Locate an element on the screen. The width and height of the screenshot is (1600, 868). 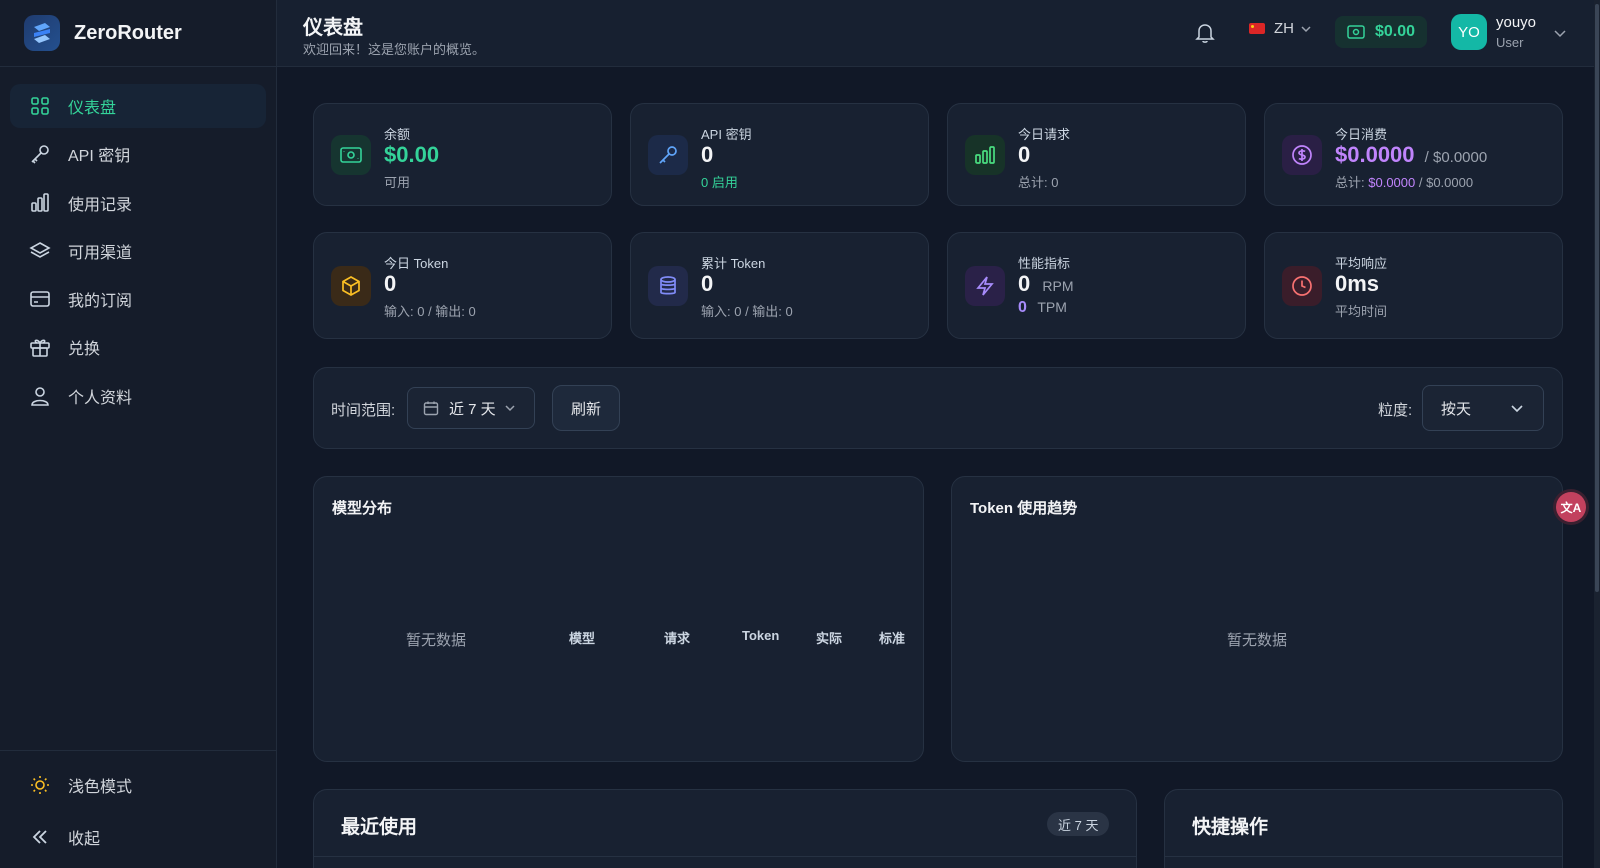
brand: ZeroRouter is located at coordinates (138, 33).